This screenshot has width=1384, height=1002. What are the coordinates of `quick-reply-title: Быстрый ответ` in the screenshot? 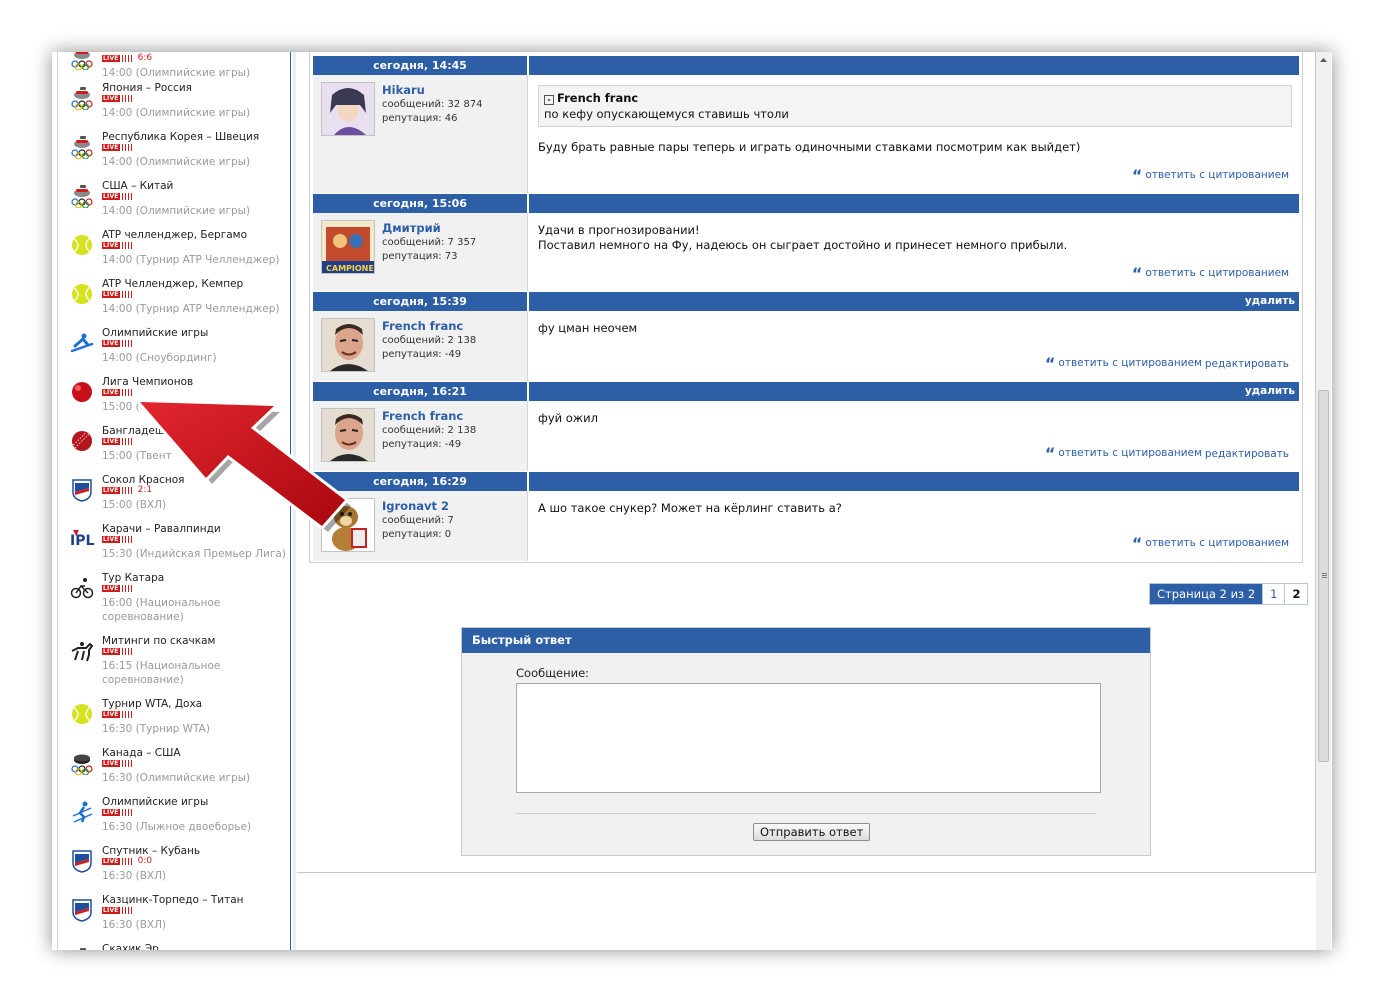 It's located at (806, 640).